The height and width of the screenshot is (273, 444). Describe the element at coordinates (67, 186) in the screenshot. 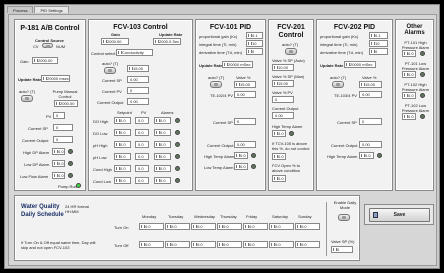

I see `pump-run-label: Pump Run` at that location.